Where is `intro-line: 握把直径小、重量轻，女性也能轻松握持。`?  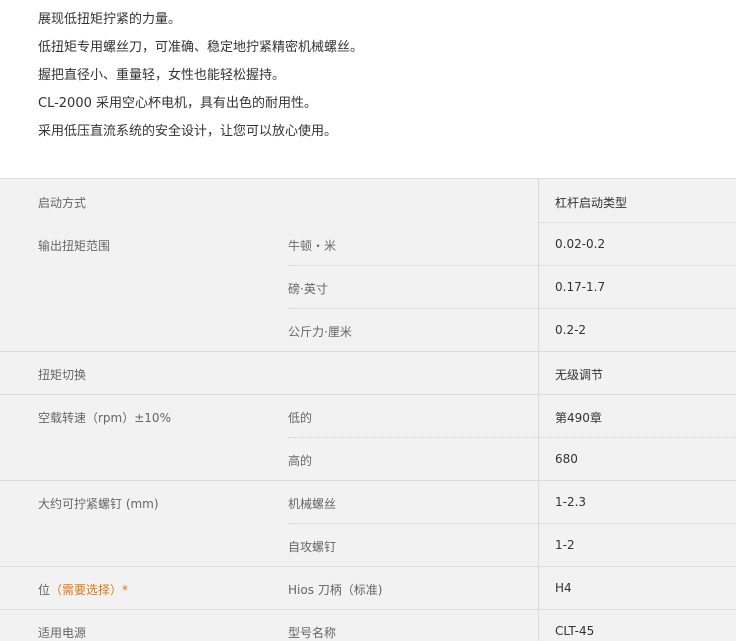
intro-line: 握把直径小、重量轻，女性也能轻松握持。 is located at coordinates (162, 75).